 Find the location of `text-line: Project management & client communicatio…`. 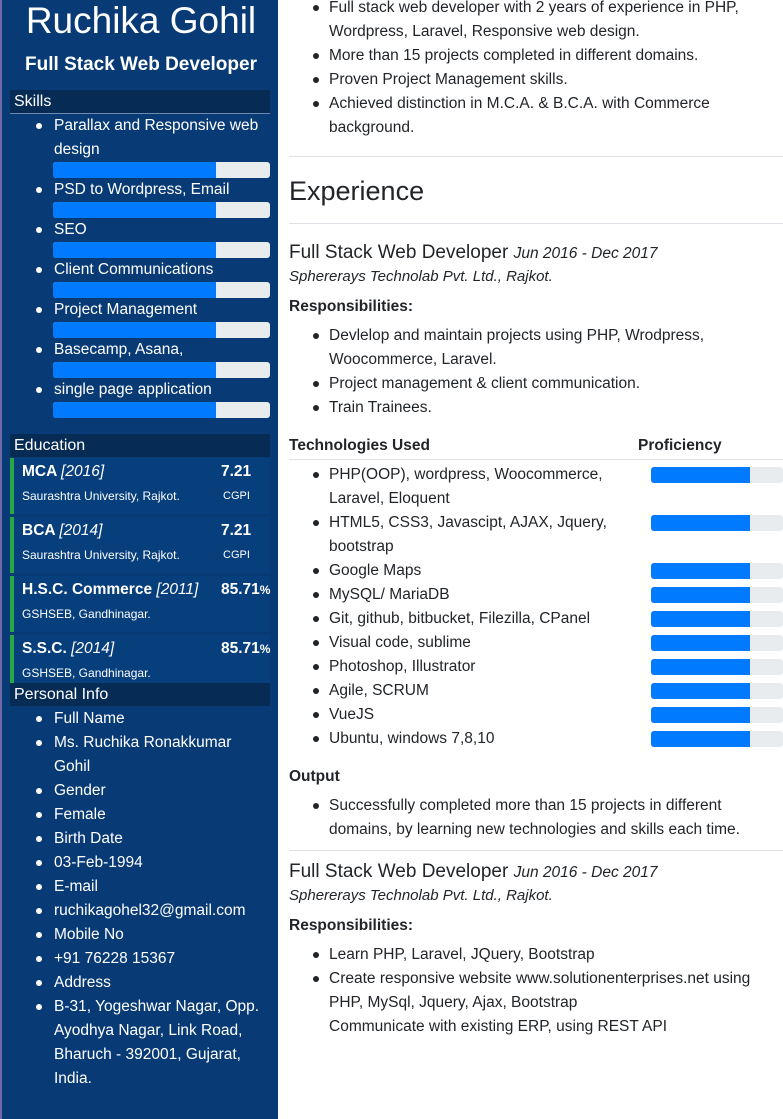

text-line: Project management & client communicatio… is located at coordinates (485, 383).